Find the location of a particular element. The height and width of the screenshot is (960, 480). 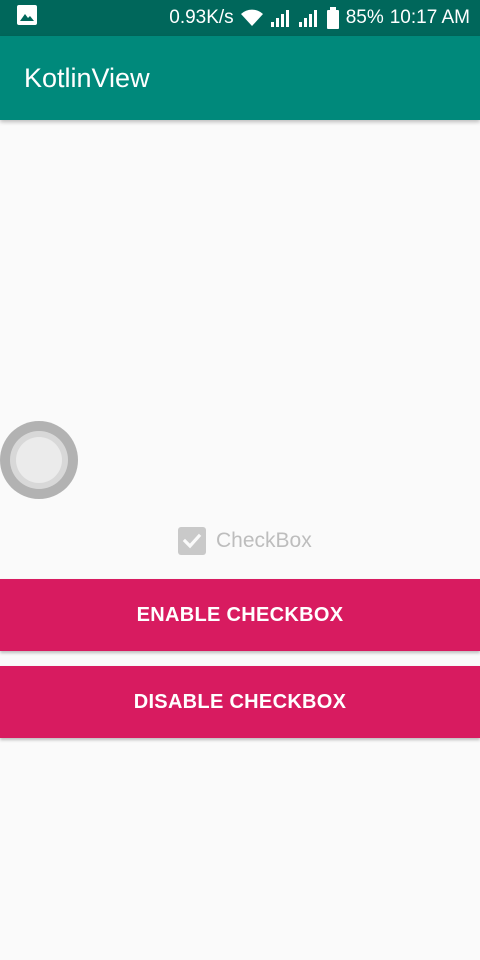

checkbox-check-icon is located at coordinates (192, 541).